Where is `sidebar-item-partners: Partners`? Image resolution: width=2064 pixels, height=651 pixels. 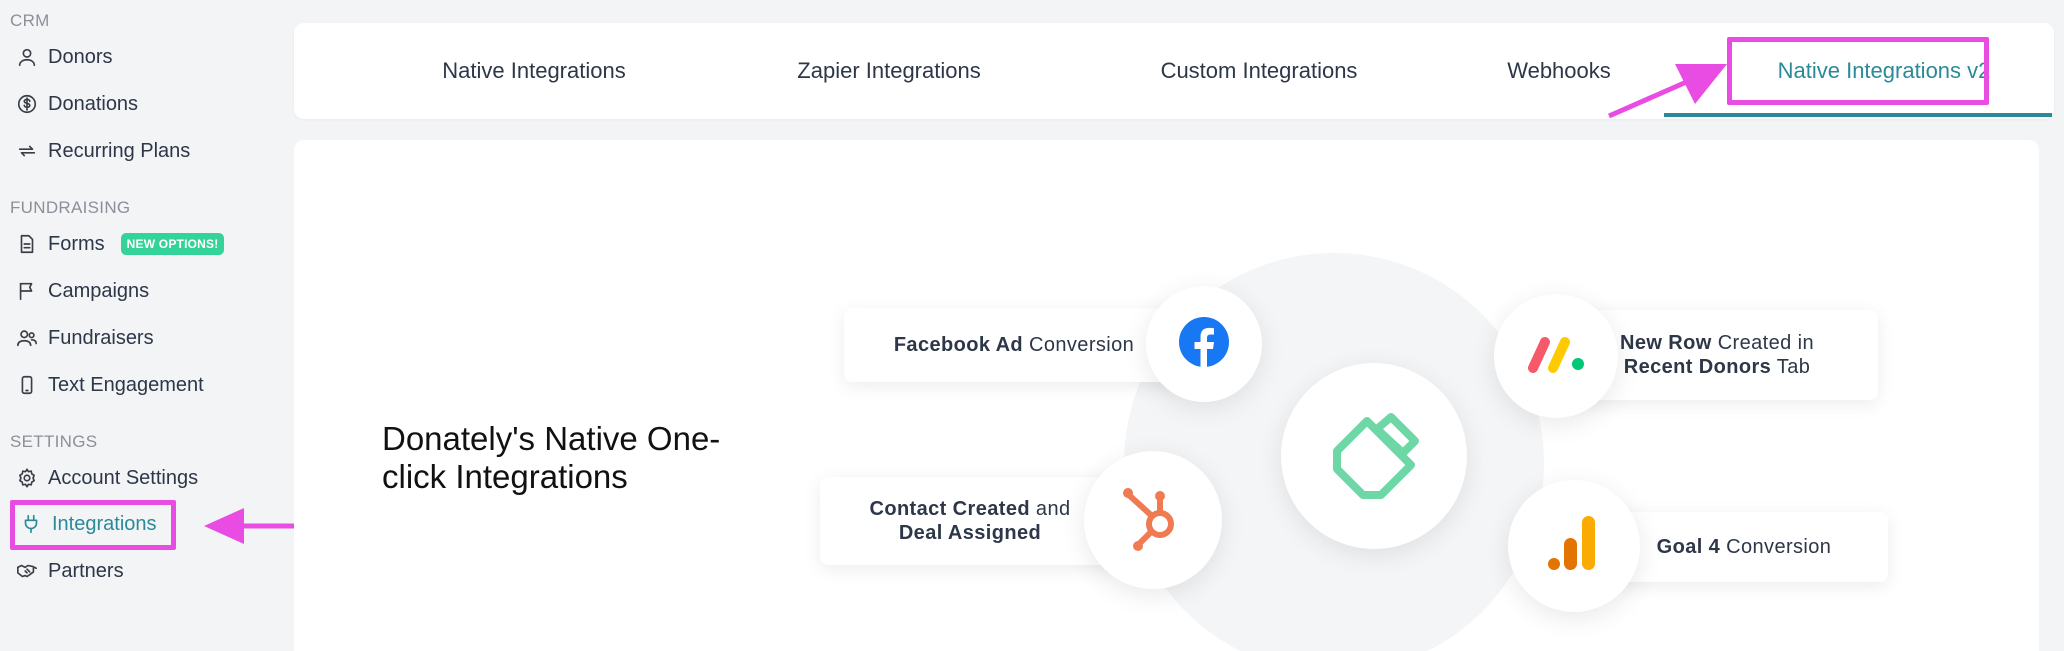
sidebar-item-partners: Partners is located at coordinates (70, 571).